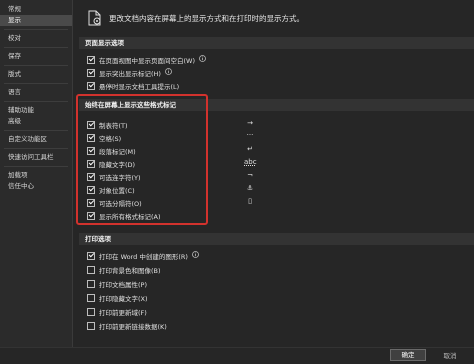 The height and width of the screenshot is (364, 474). I want to click on option-document-tooltips: 悬停时显示文档工具提示(L), so click(133, 85).